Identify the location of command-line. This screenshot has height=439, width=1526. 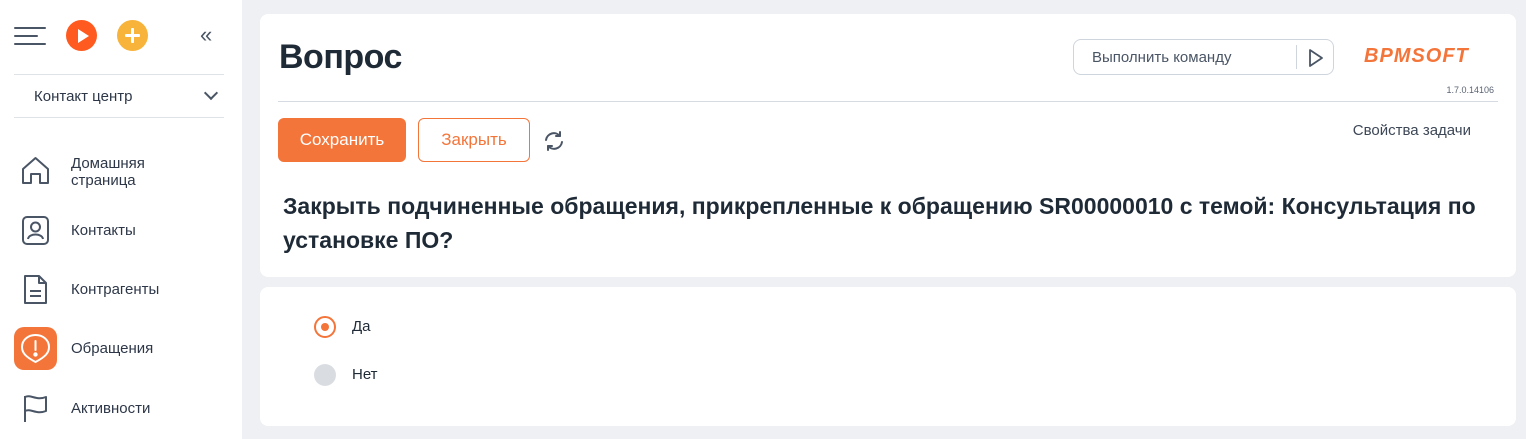
(1203, 57).